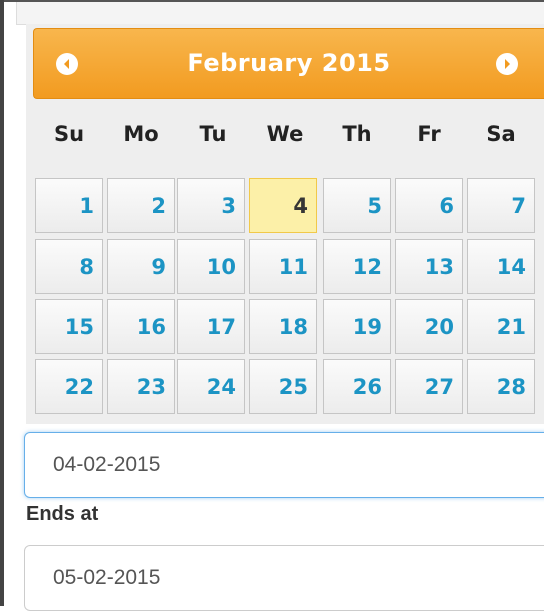  Describe the element at coordinates (283, 326) in the screenshot. I see `day-cell: 18` at that location.